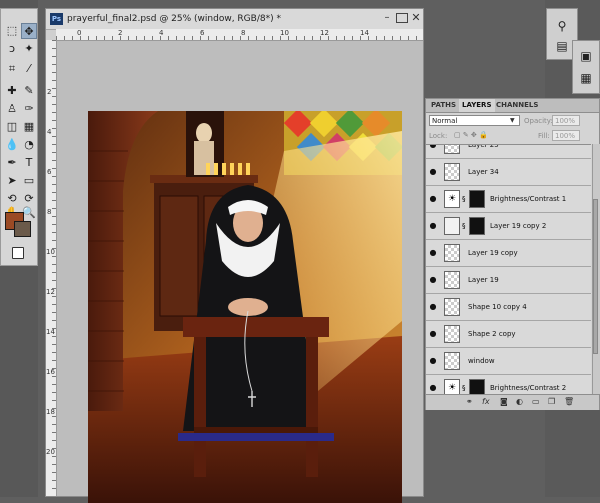  I want to click on type-tool-icon: T, so click(29, 163).